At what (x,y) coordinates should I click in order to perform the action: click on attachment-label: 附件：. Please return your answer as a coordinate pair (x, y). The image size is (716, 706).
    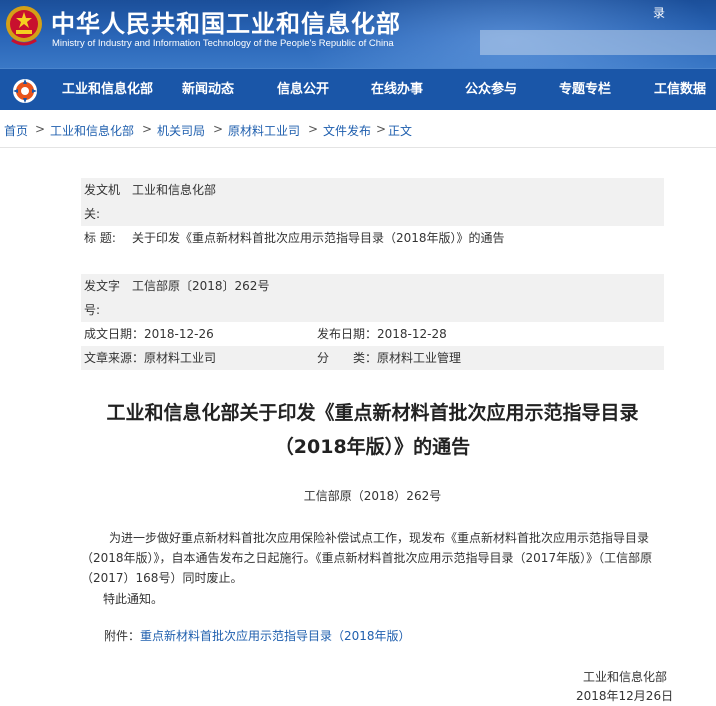
    Looking at the image, I should click on (122, 636).